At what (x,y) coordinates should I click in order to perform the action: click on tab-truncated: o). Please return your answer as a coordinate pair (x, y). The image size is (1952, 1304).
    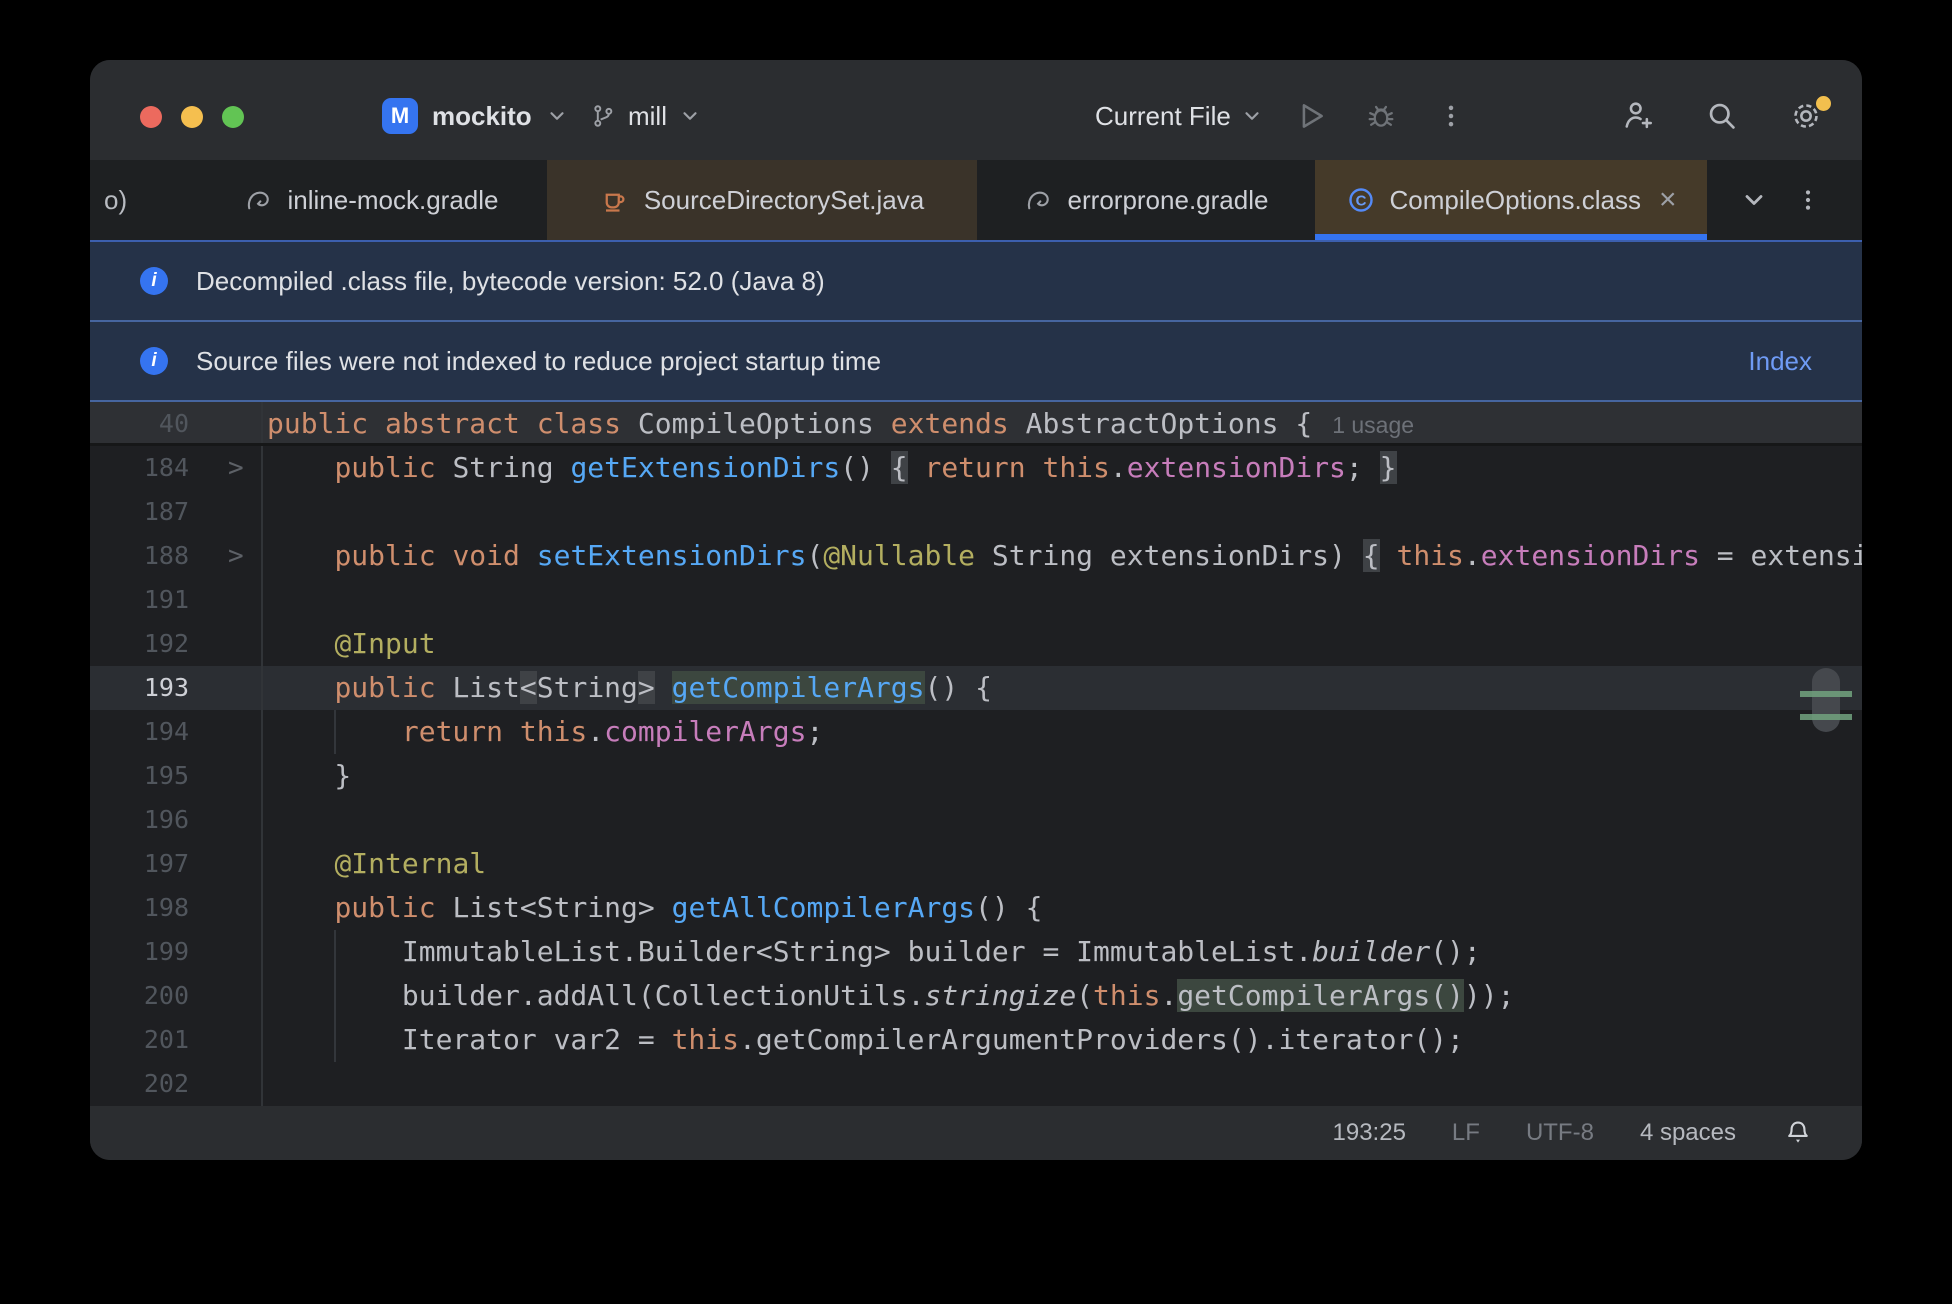
    Looking at the image, I should click on (142, 200).